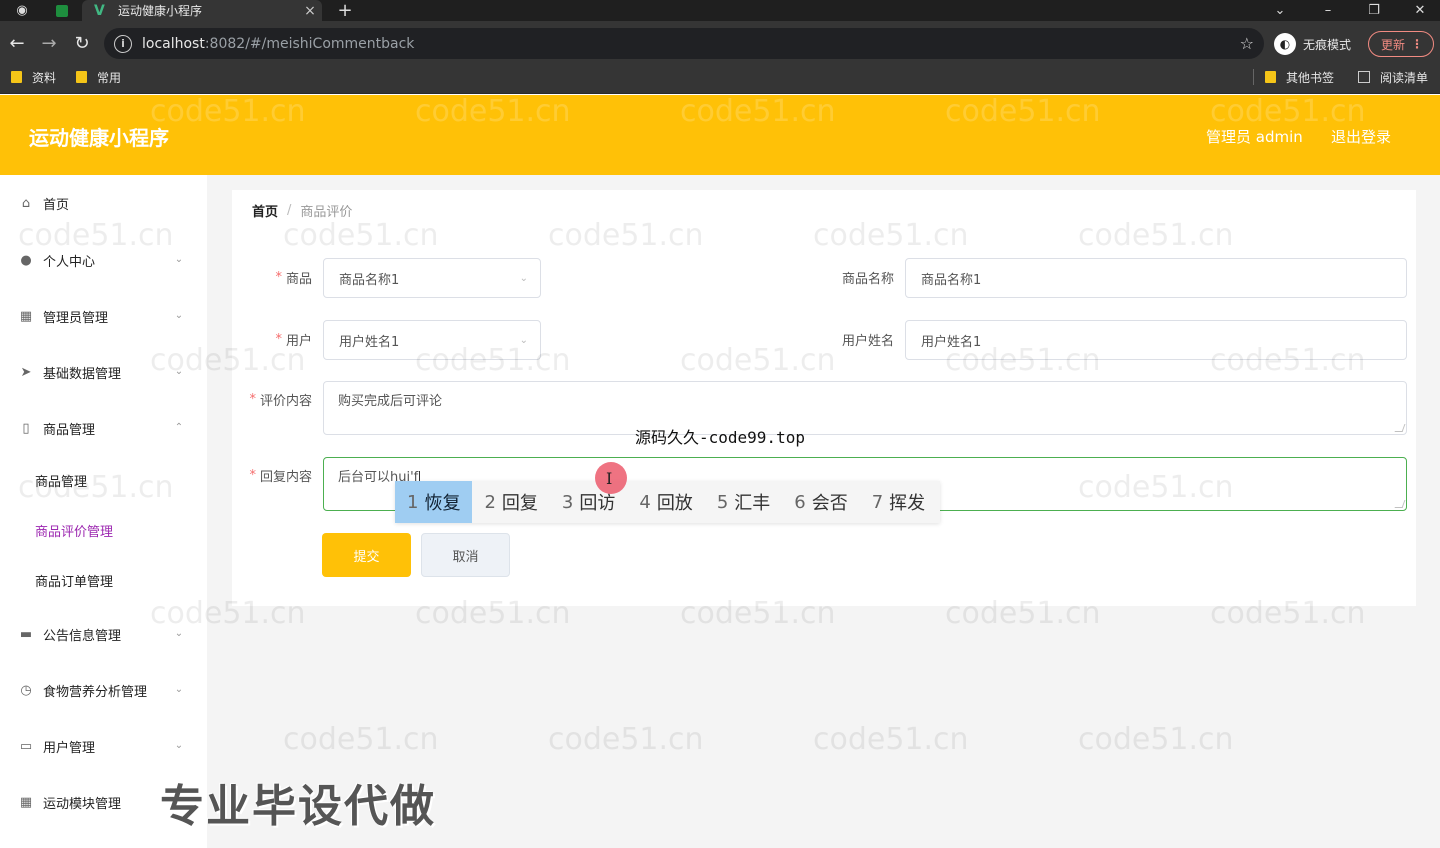  I want to click on clock-icon: ◷, so click(26, 690).